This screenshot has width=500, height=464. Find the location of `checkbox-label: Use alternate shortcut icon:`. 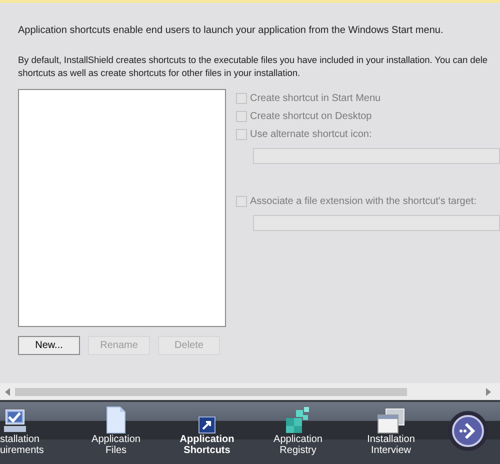

checkbox-label: Use alternate shortcut icon: is located at coordinates (311, 135).